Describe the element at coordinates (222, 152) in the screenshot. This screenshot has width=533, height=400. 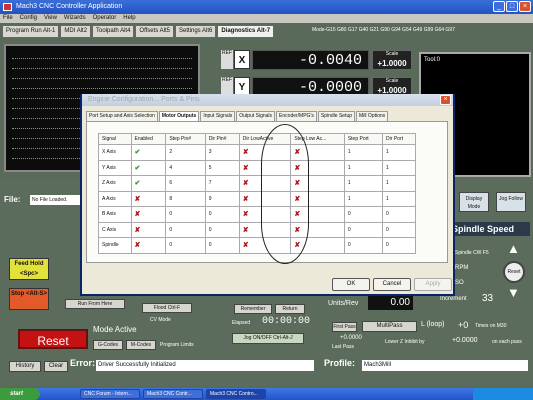
I see `cell-dir: 3` at that location.